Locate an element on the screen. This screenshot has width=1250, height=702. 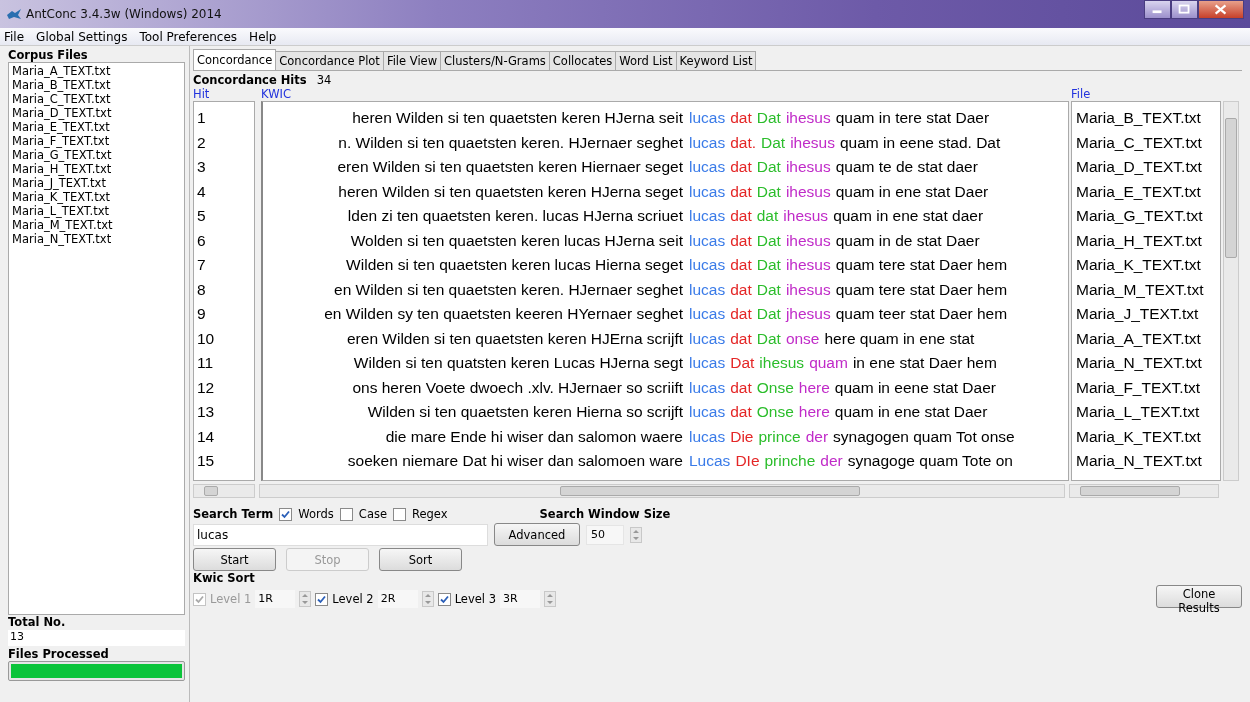
sort-word: onse is located at coordinates (802, 338).